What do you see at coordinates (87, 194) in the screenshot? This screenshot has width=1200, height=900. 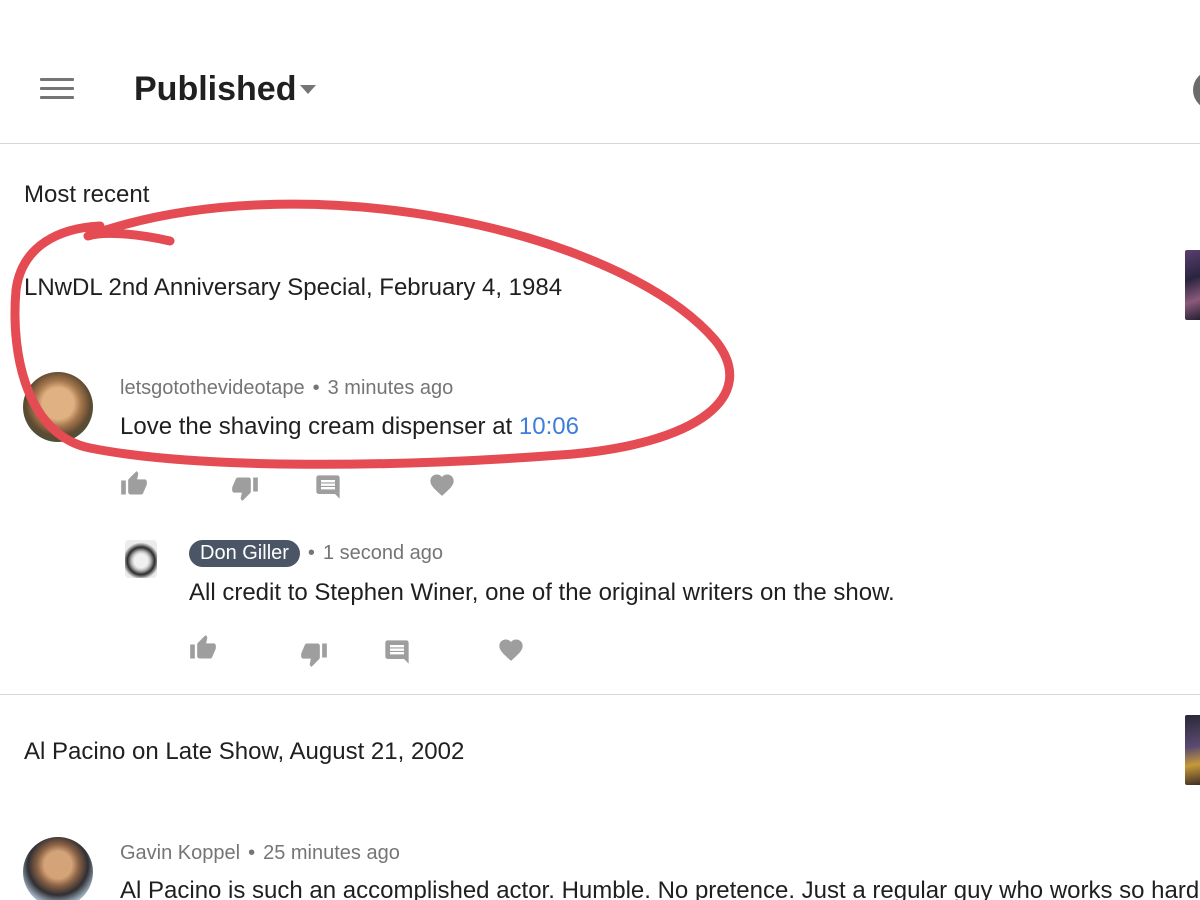 I see `sort-label: Most recent` at bounding box center [87, 194].